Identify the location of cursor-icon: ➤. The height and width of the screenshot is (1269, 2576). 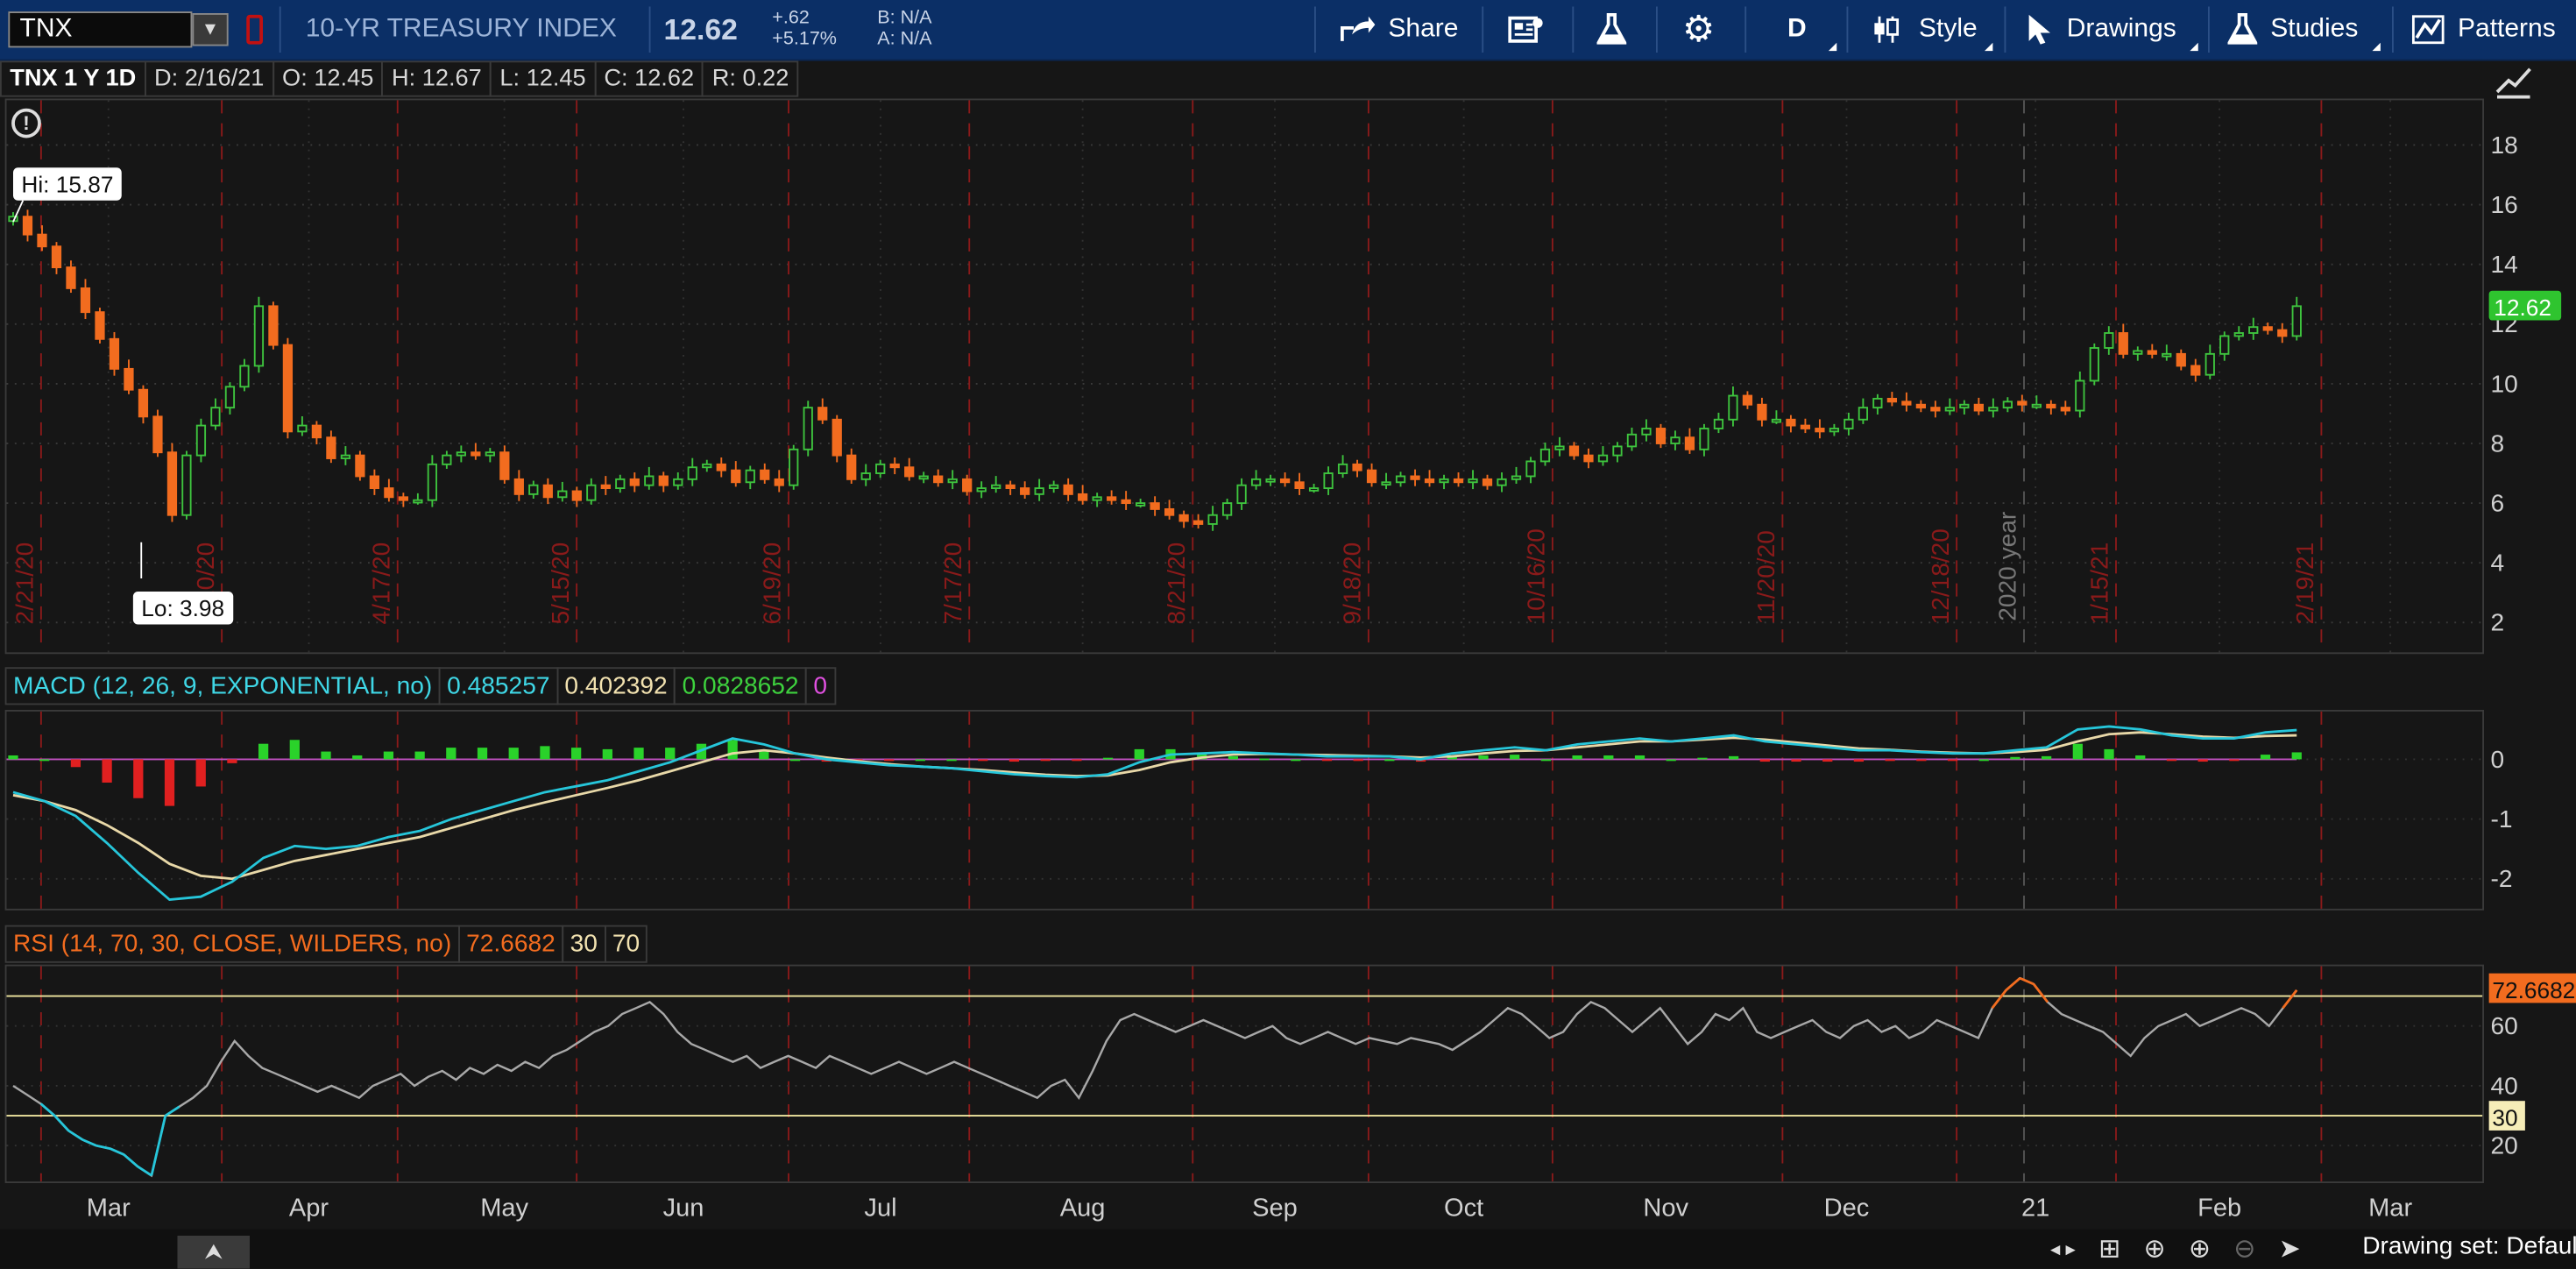
(2290, 1248).